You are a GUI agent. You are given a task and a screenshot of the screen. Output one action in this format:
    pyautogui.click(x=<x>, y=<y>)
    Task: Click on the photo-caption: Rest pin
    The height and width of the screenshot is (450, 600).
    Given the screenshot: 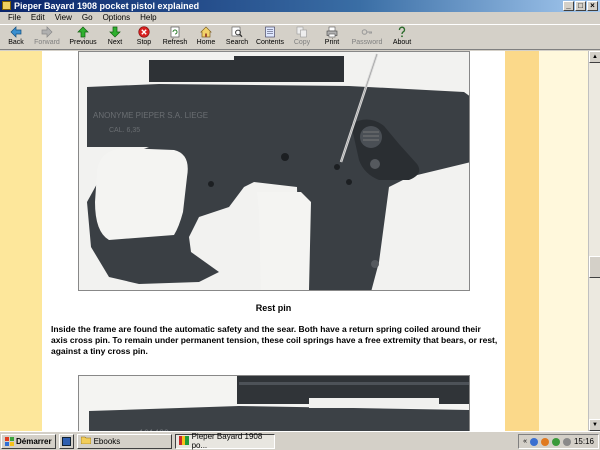 What is the action you would take?
    pyautogui.click(x=273, y=308)
    